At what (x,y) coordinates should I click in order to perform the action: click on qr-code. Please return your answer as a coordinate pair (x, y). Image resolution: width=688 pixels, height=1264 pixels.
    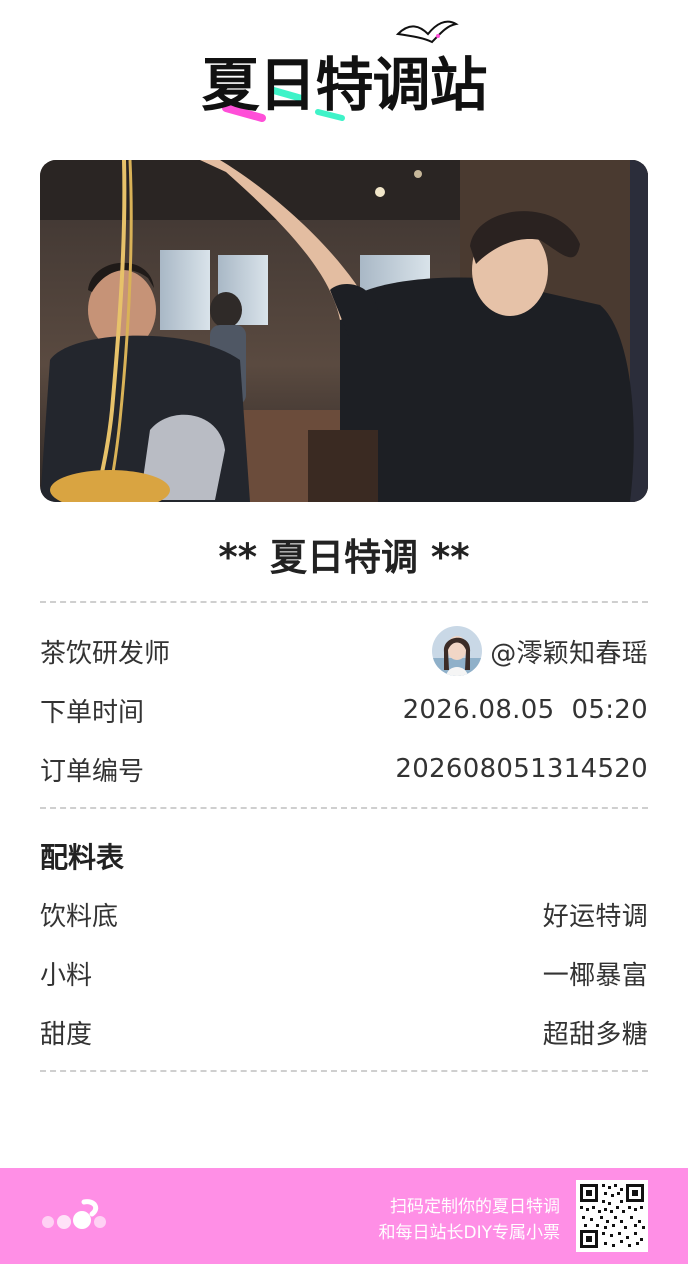
    Looking at the image, I should click on (612, 1216).